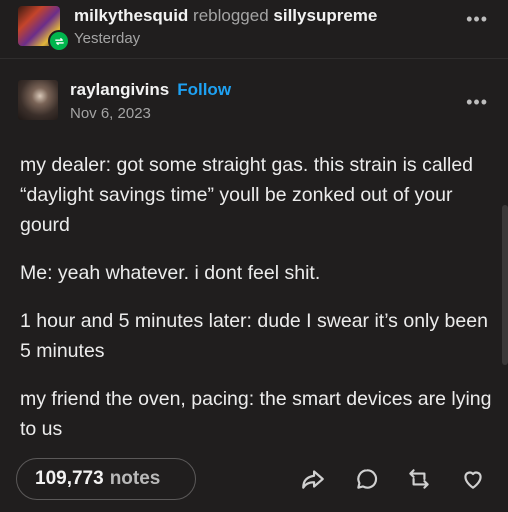 The height and width of the screenshot is (512, 508). I want to click on reblog-time: Yesterday, so click(107, 38).